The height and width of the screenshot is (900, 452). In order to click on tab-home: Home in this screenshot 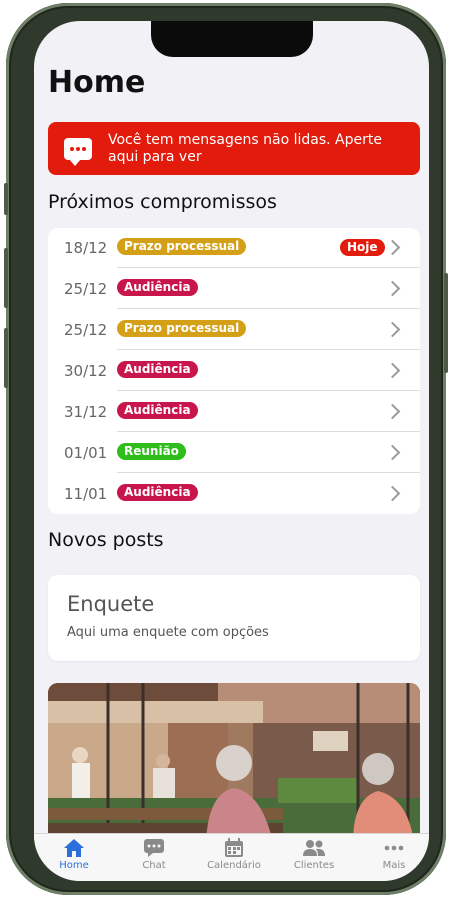, I will do `click(74, 854)`.